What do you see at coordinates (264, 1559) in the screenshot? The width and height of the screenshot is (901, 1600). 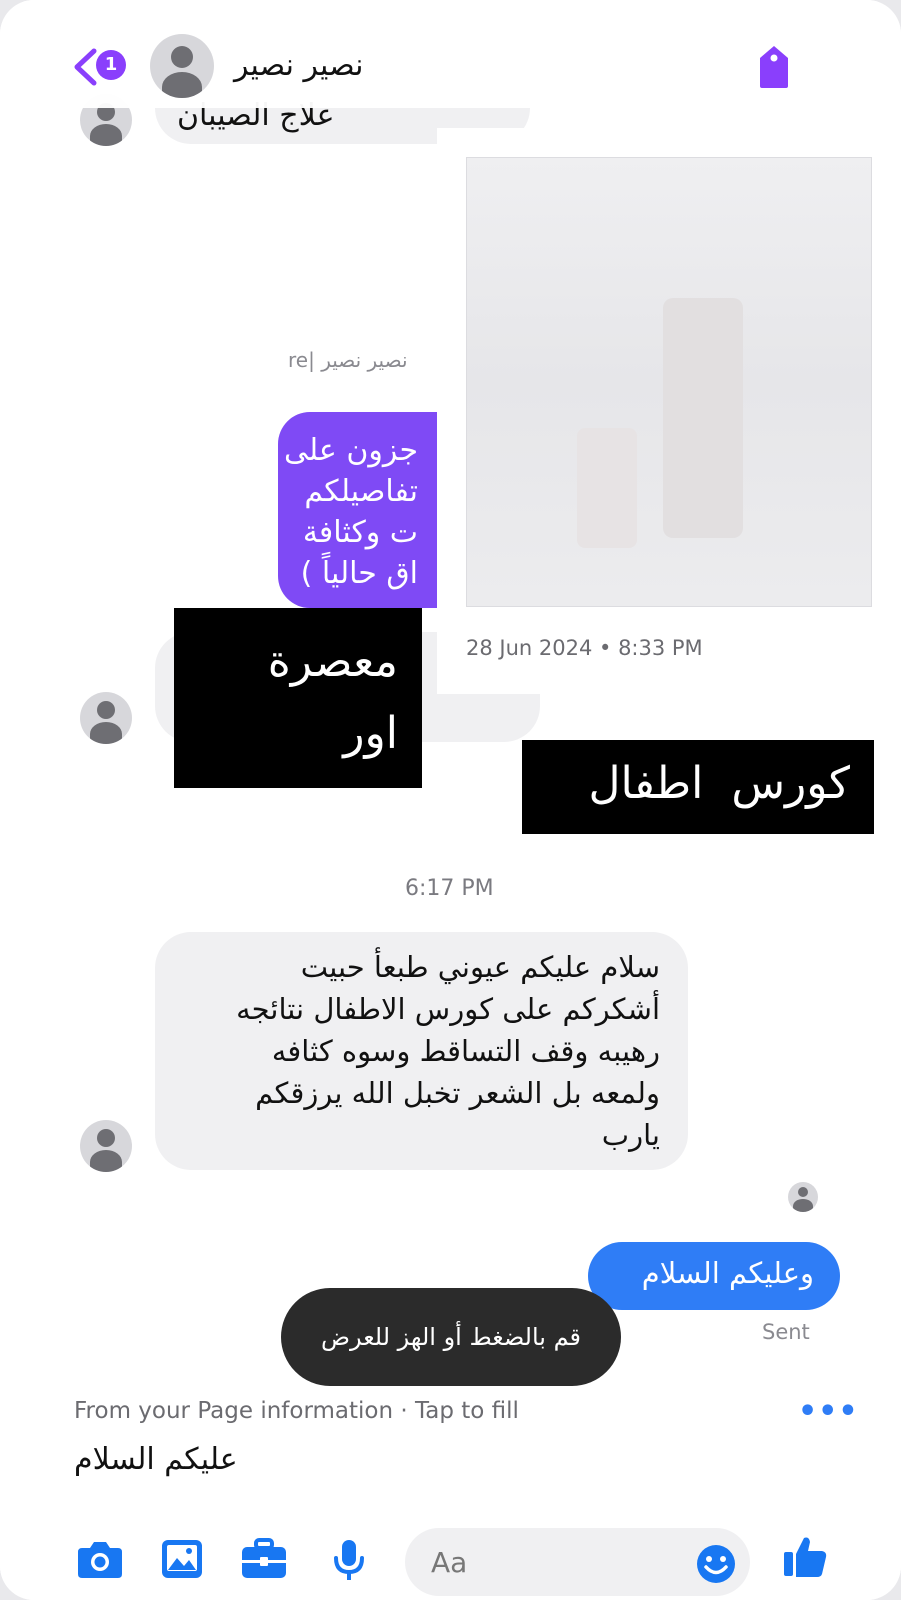 I see `briefcase-icon` at bounding box center [264, 1559].